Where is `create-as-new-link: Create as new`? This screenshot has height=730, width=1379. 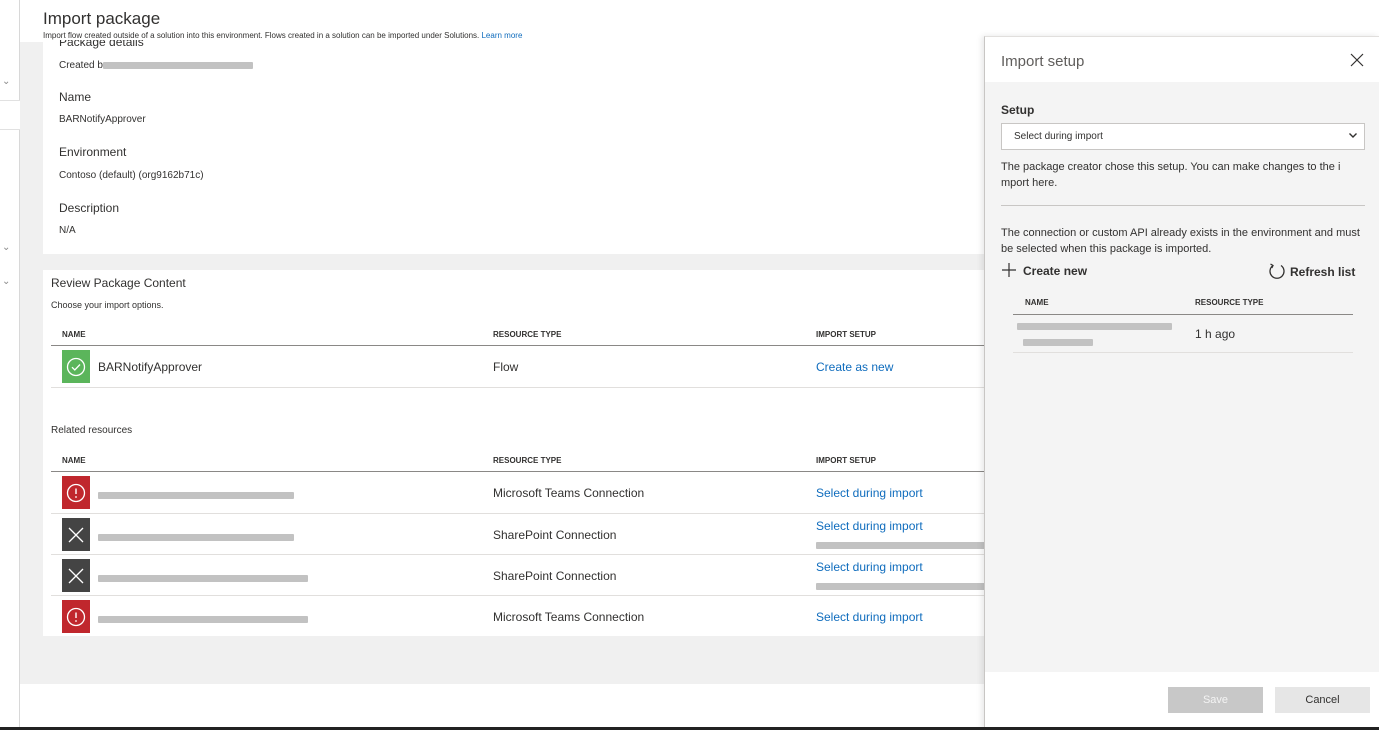 create-as-new-link: Create as new is located at coordinates (854, 367).